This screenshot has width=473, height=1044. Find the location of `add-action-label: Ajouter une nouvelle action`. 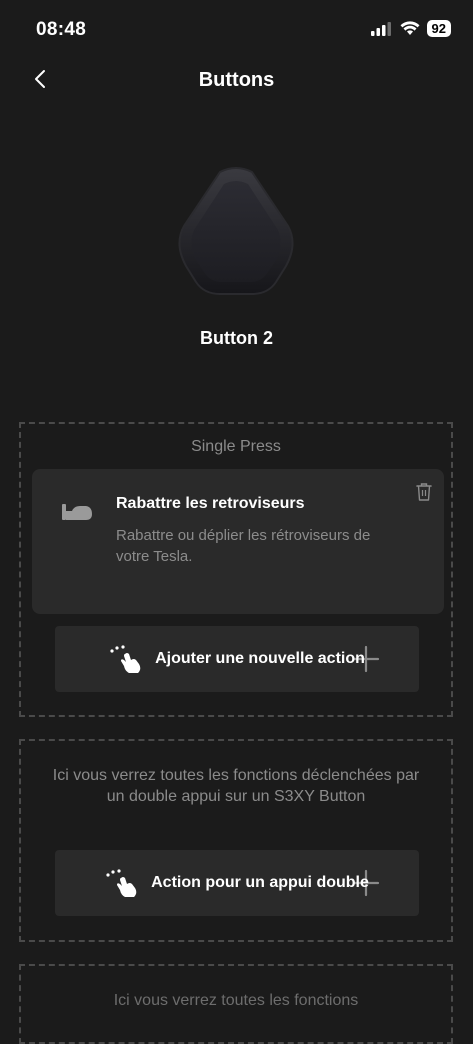

add-action-label: Ajouter une nouvelle action is located at coordinates (260, 658).